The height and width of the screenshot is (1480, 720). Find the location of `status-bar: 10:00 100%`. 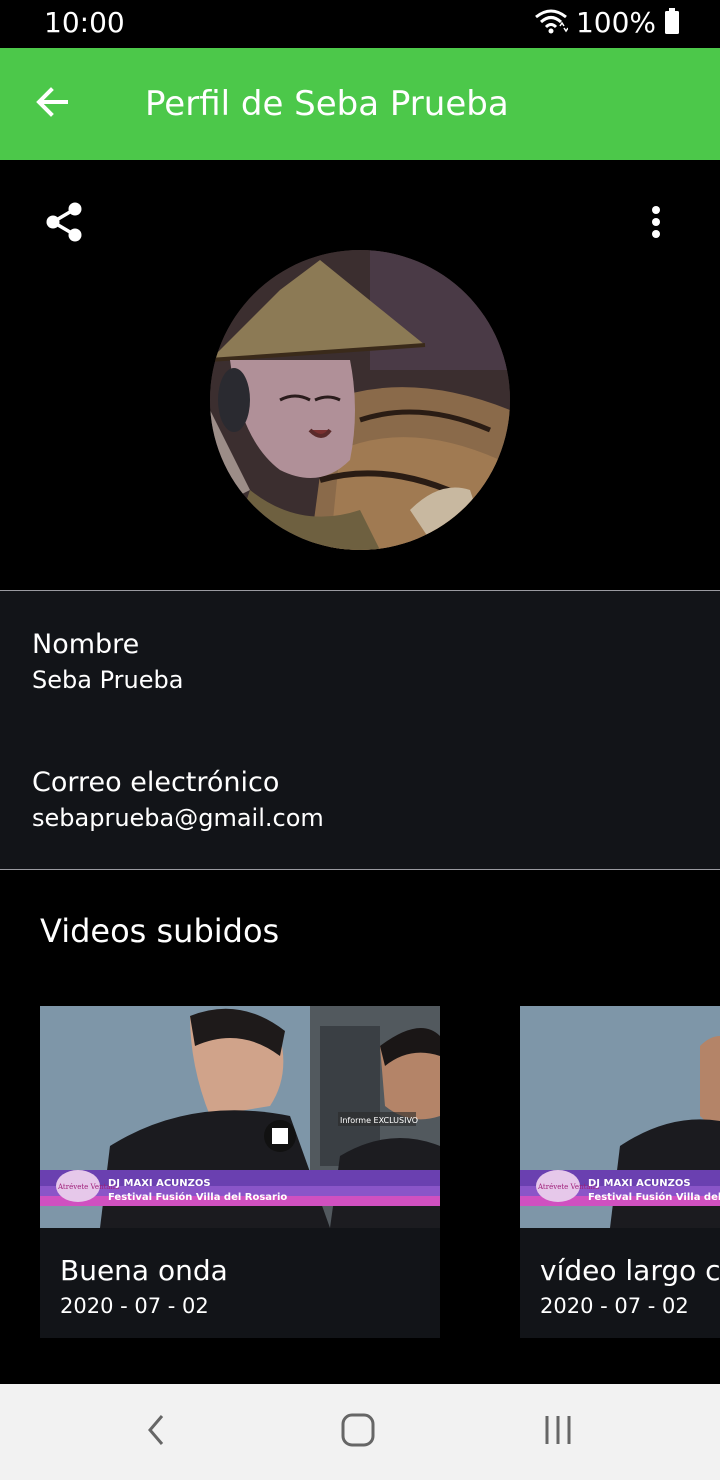

status-bar: 10:00 100% is located at coordinates (360, 24).